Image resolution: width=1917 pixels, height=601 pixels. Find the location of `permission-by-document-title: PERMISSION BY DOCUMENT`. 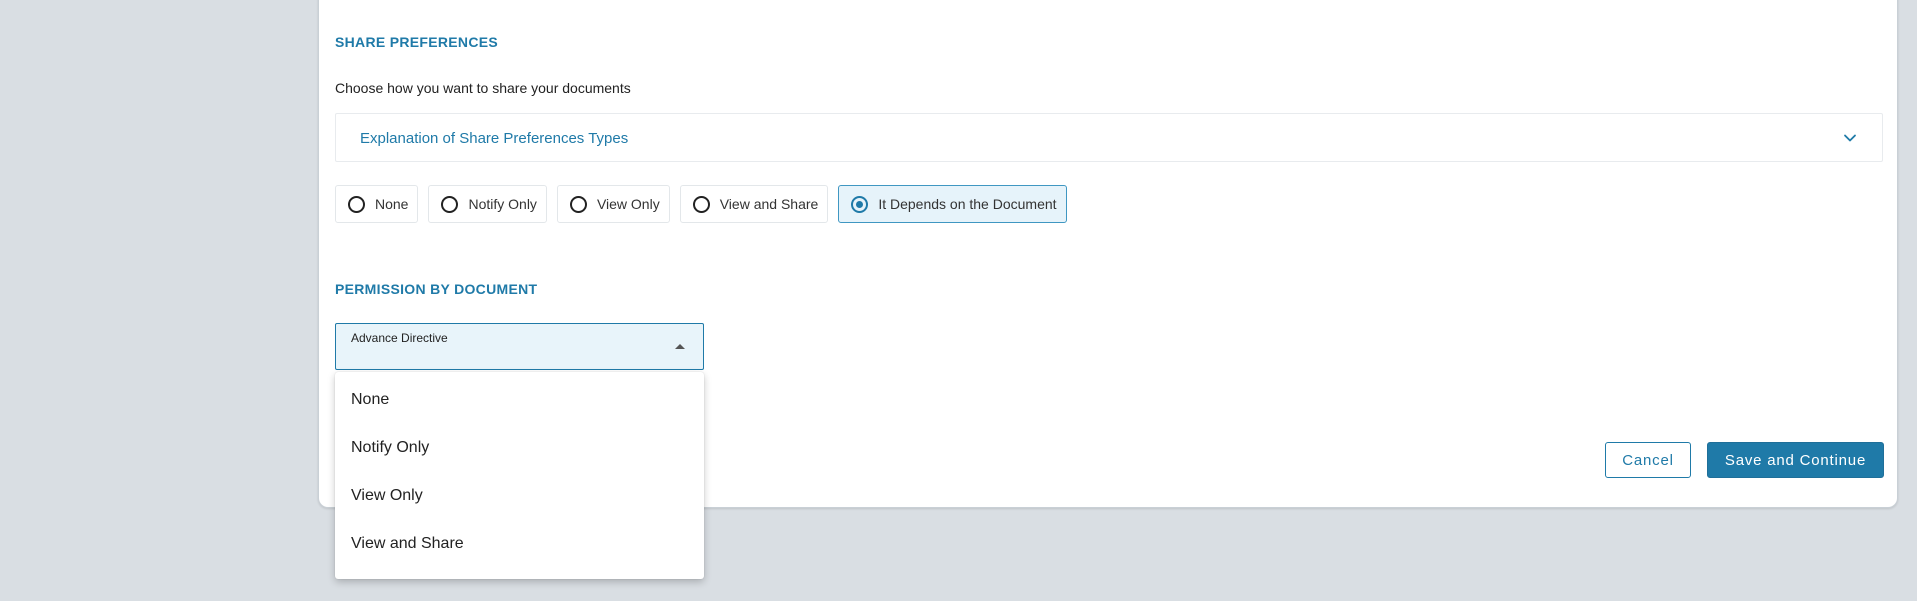

permission-by-document-title: PERMISSION BY DOCUMENT is located at coordinates (436, 289).